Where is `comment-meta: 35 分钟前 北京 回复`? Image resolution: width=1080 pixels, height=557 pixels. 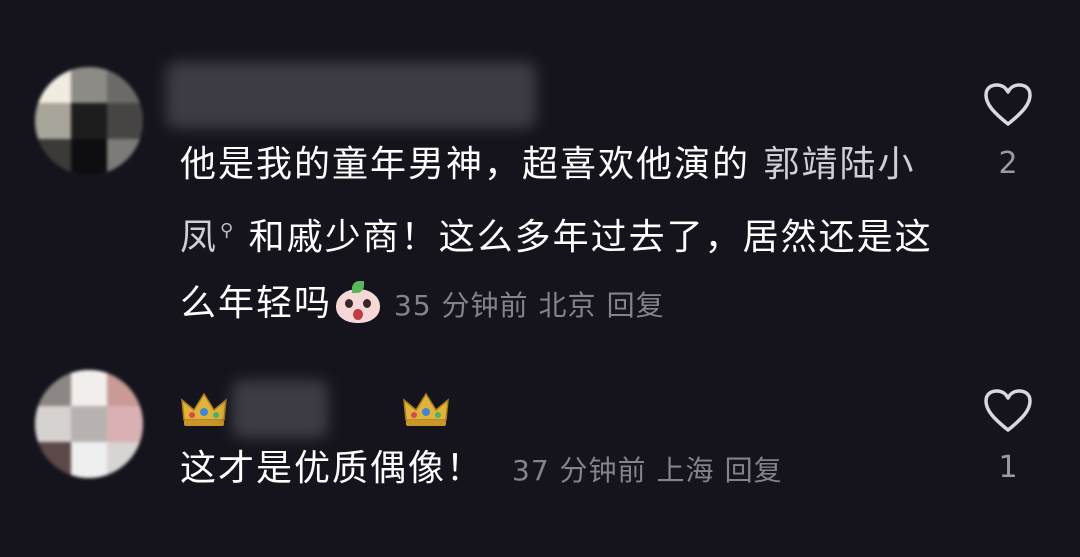 comment-meta: 35 分钟前 北京 回复 is located at coordinates (534, 305).